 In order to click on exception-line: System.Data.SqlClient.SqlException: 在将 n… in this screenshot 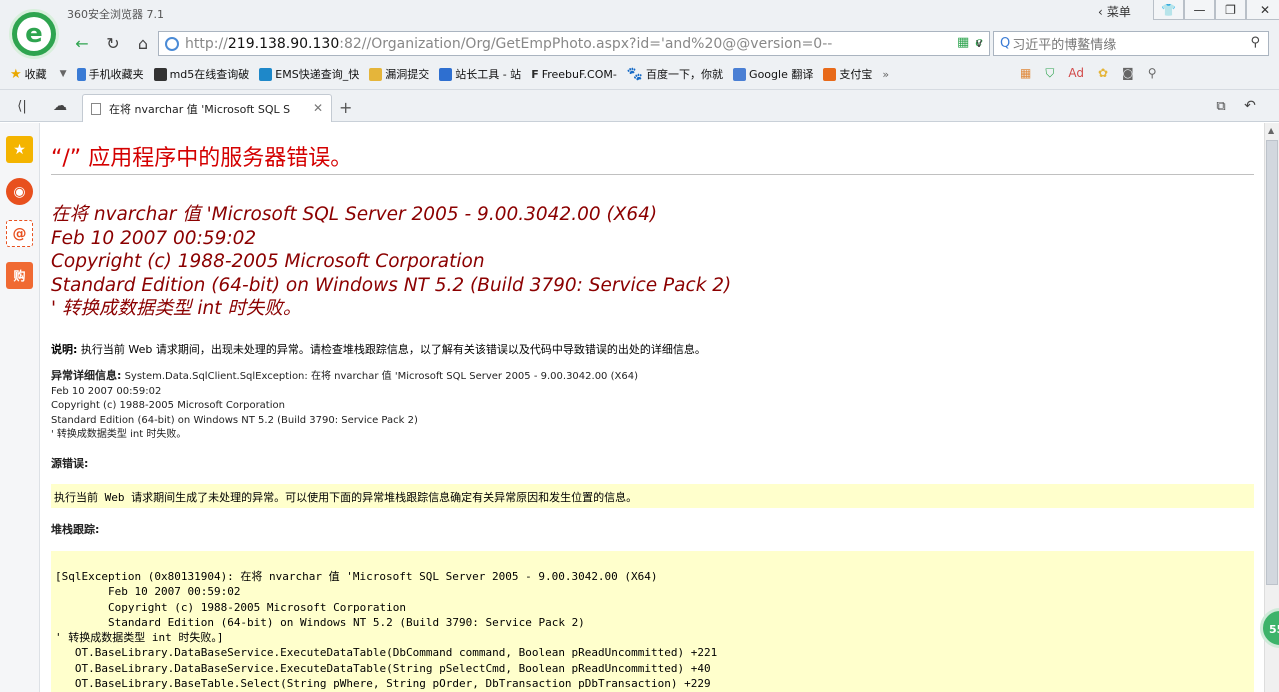, I will do `click(379, 376)`.